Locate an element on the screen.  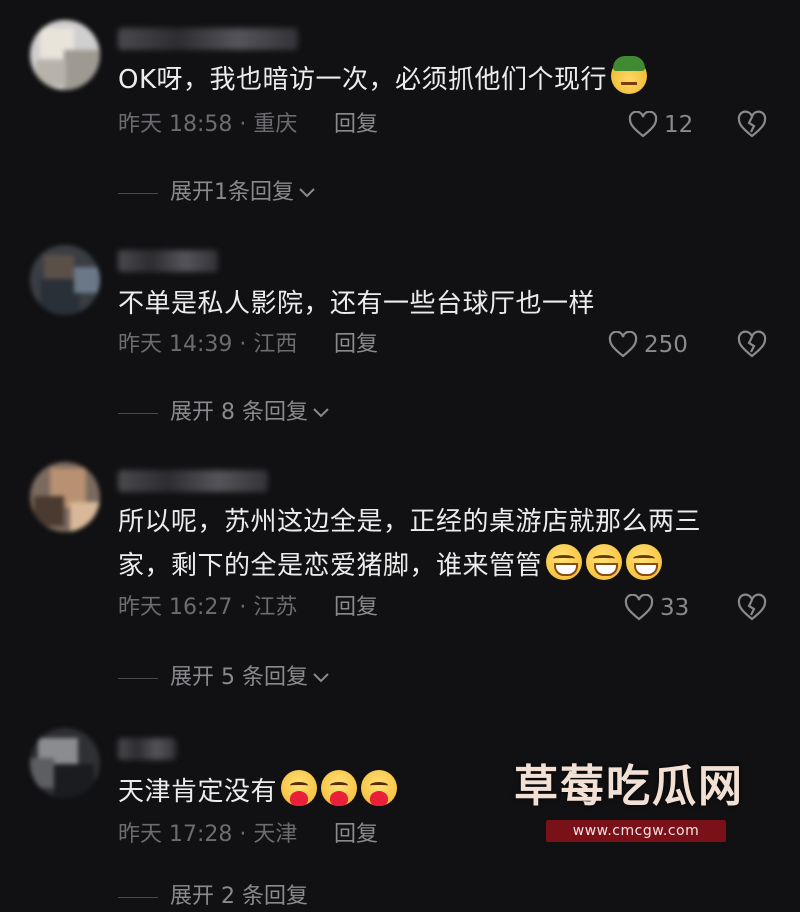
comment-text-line: 所以呢，苏州这边全是，正经的桌游店就那么两三 is located at coordinates (410, 522).